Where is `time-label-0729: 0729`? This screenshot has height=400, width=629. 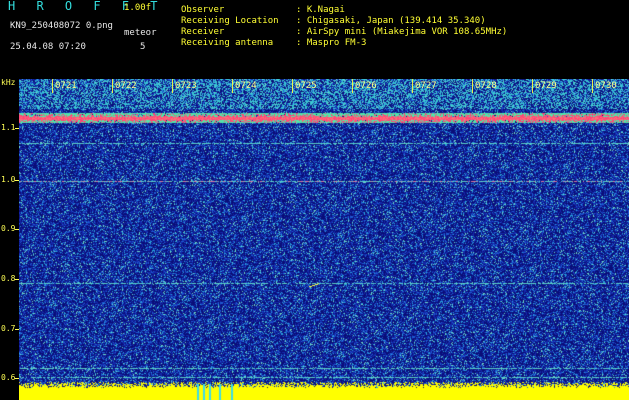
time-label-0729: 0729 is located at coordinates (546, 86).